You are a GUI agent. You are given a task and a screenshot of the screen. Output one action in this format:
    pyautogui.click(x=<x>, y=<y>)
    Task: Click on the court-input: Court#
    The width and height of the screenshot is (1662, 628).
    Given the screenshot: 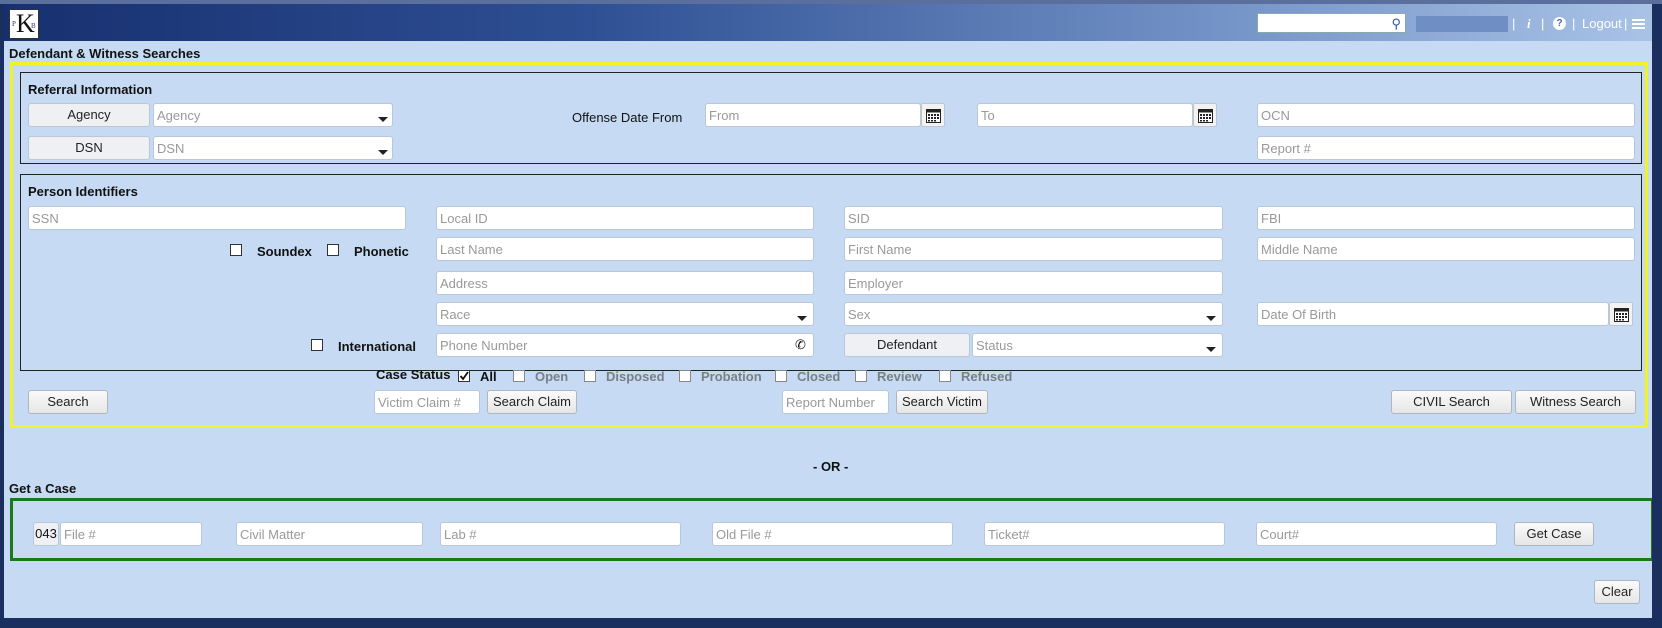 What is the action you would take?
    pyautogui.click(x=1376, y=534)
    